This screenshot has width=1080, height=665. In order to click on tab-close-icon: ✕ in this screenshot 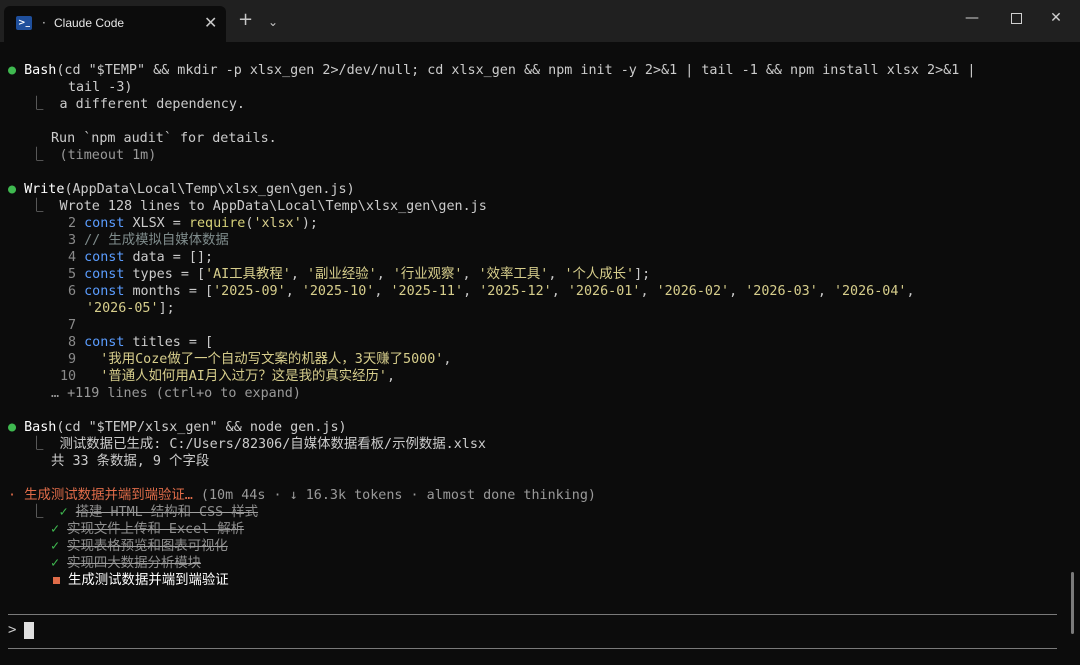, I will do `click(210, 22)`.